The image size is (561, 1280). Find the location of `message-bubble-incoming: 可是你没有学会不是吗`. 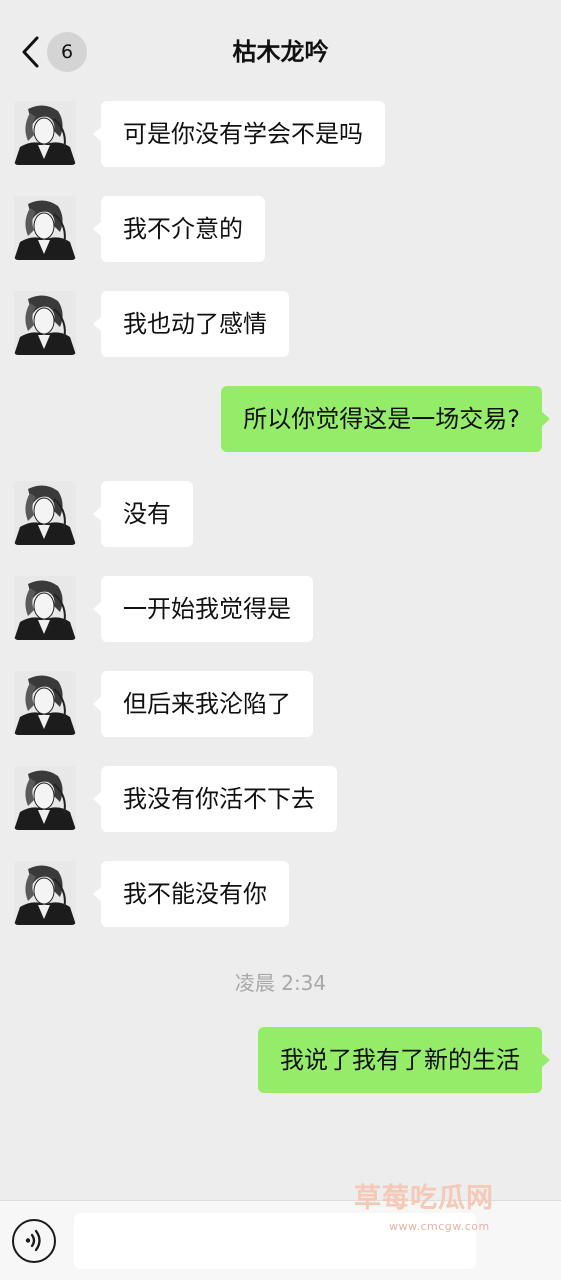

message-bubble-incoming: 可是你没有学会不是吗 is located at coordinates (239, 134).